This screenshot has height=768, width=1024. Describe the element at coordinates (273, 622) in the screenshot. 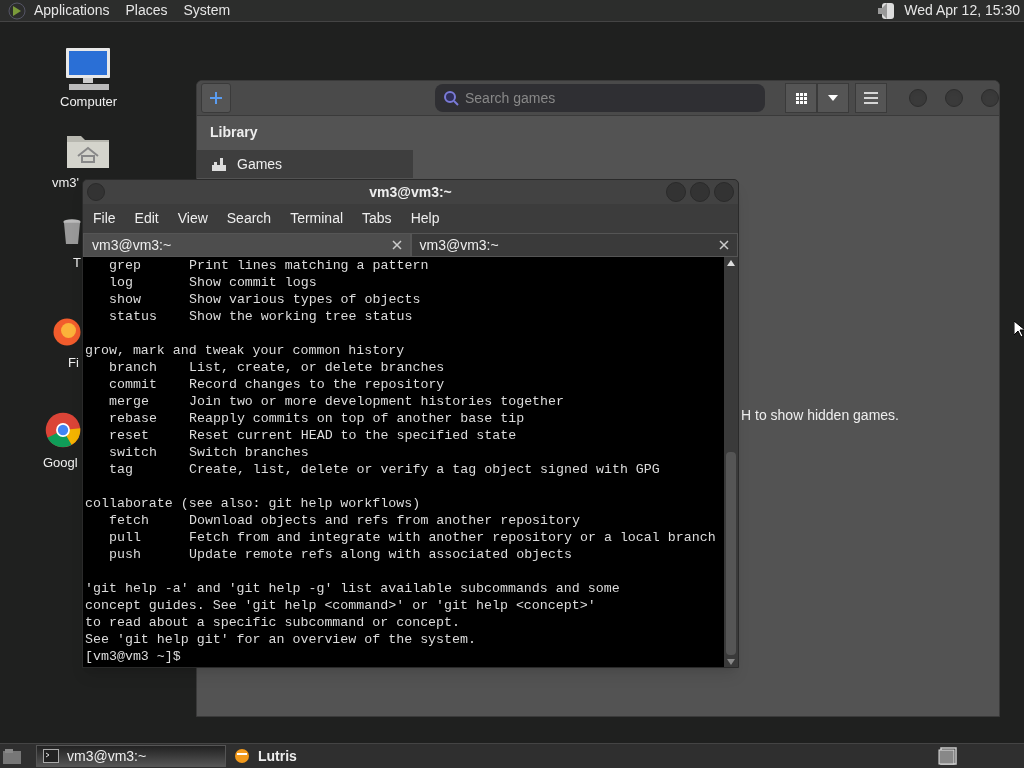

I see `terminal-text: to read about a specific subcommand or concept.` at that location.